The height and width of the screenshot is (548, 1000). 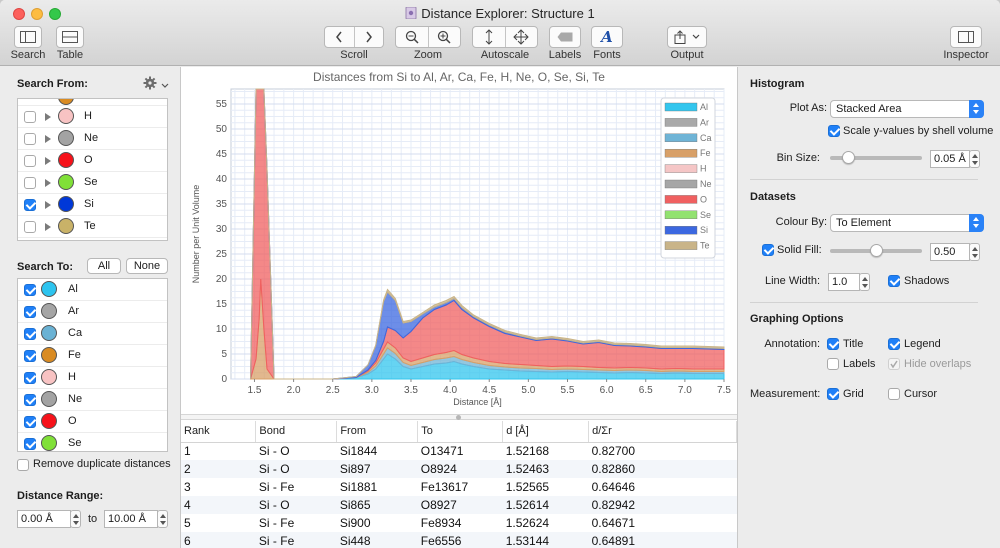 I want to click on search-to-item: Ar, so click(x=92, y=312).